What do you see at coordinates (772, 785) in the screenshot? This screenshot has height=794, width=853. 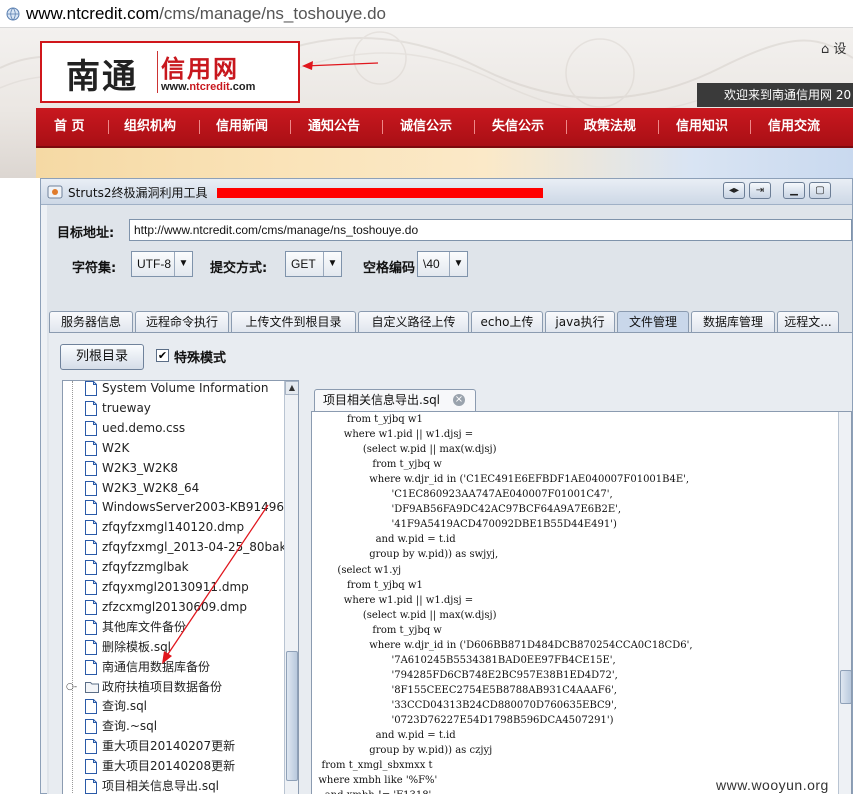 I see `watermark: www.wooyun.org` at bounding box center [772, 785].